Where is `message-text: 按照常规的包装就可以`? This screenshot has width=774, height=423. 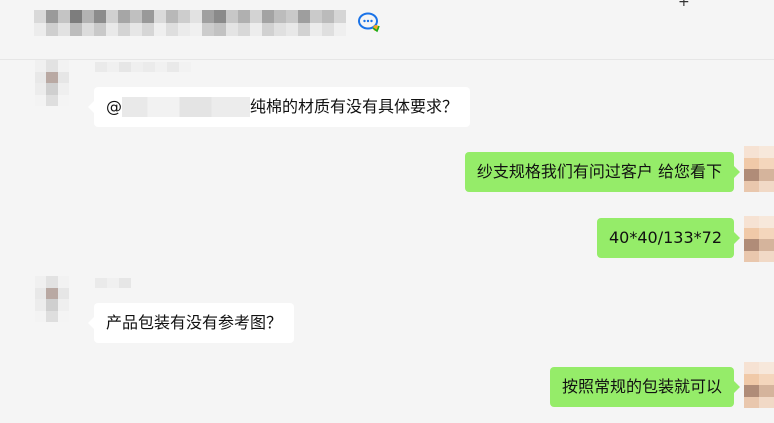 message-text: 按照常规的包装就可以 is located at coordinates (641, 386).